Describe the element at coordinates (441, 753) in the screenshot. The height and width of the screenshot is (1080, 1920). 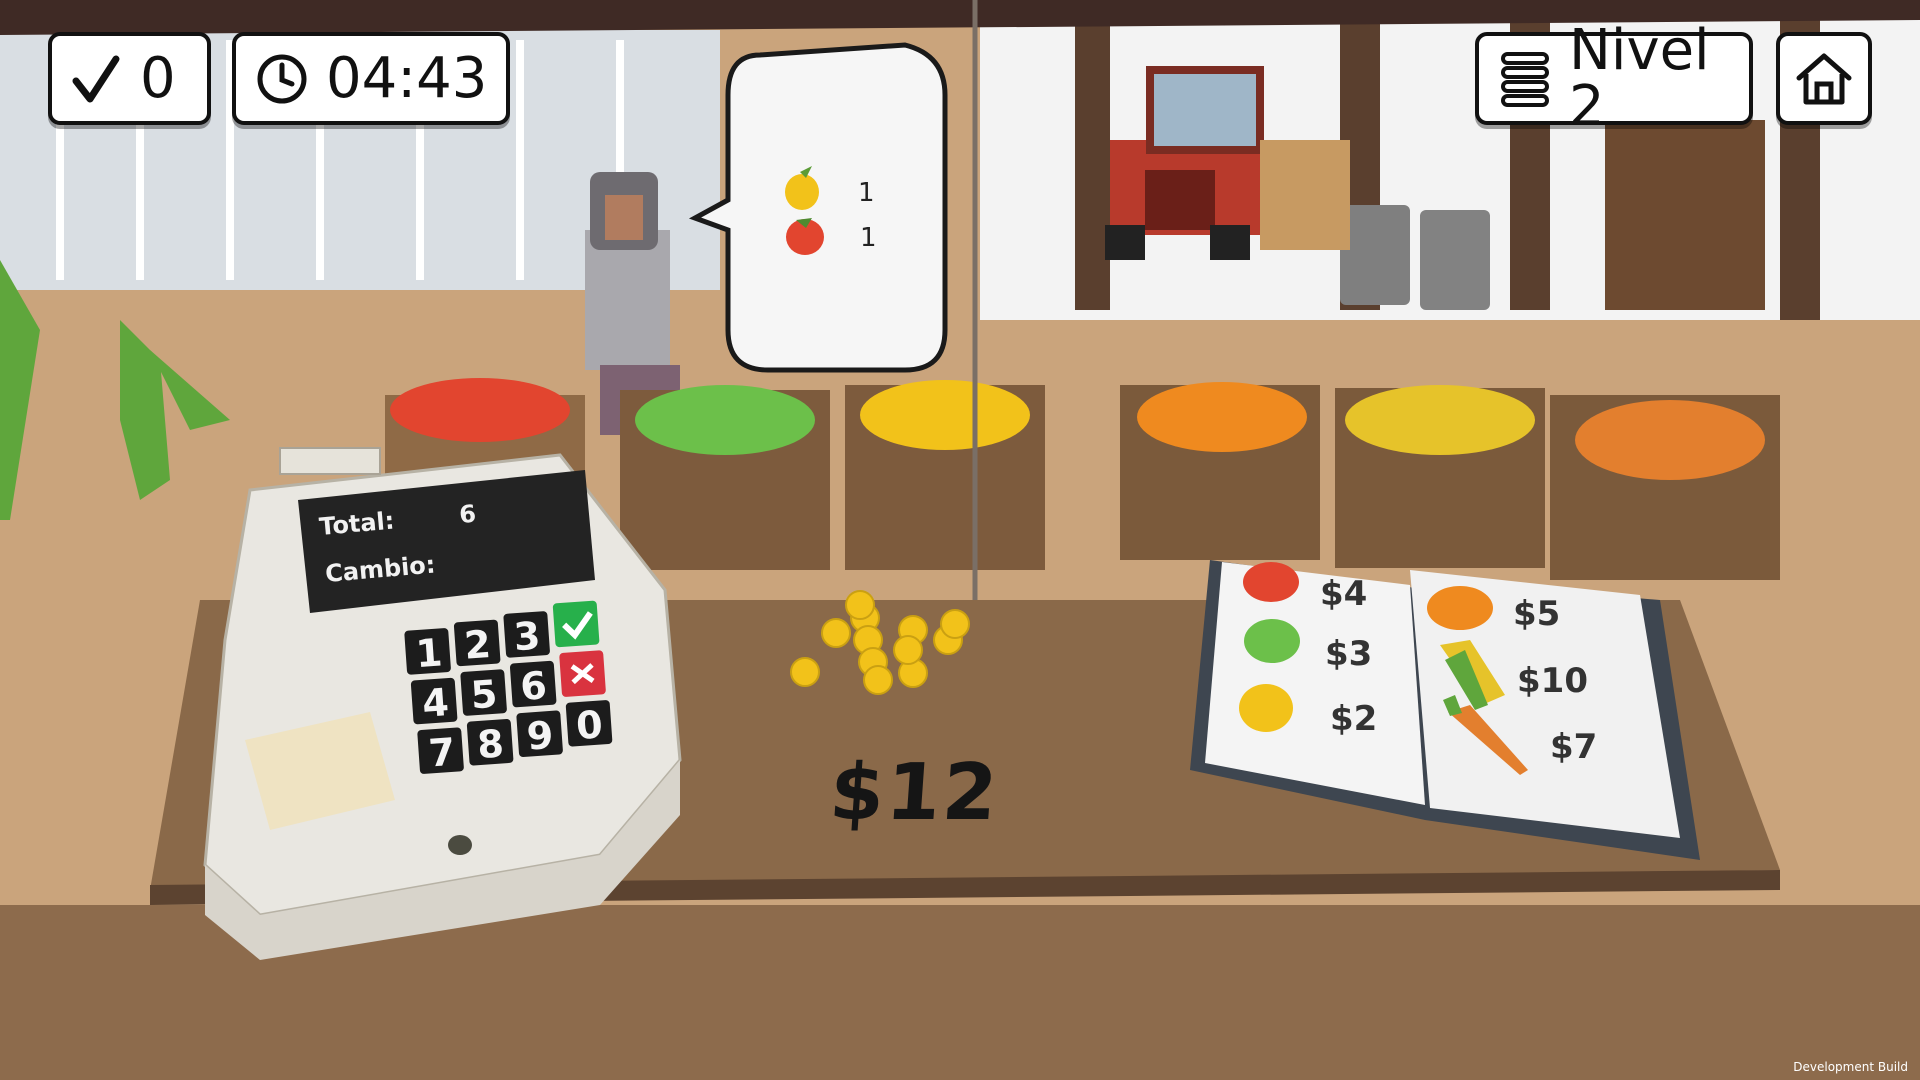
I see `key-7-label: 7` at that location.